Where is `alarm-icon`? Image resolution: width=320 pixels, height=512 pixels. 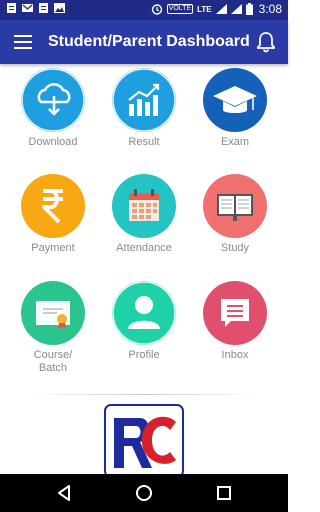 alarm-icon is located at coordinates (156, 9).